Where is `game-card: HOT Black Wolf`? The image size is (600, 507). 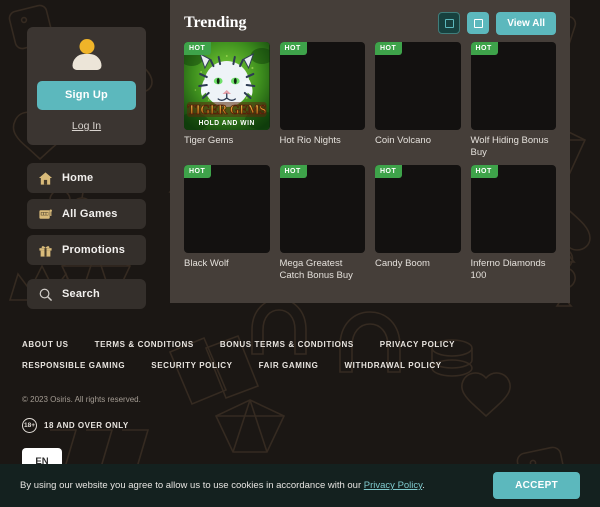
game-card: HOT Black Wolf is located at coordinates (227, 223).